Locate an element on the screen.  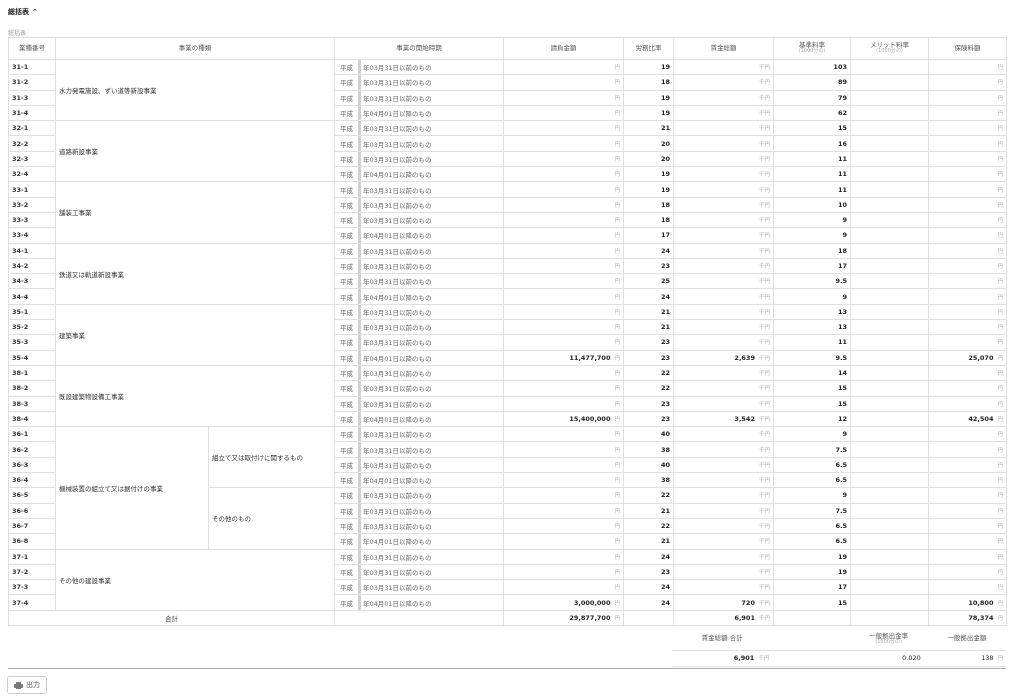
header-basic-rate: 基準料率 (1000分の) is located at coordinates (812, 48).